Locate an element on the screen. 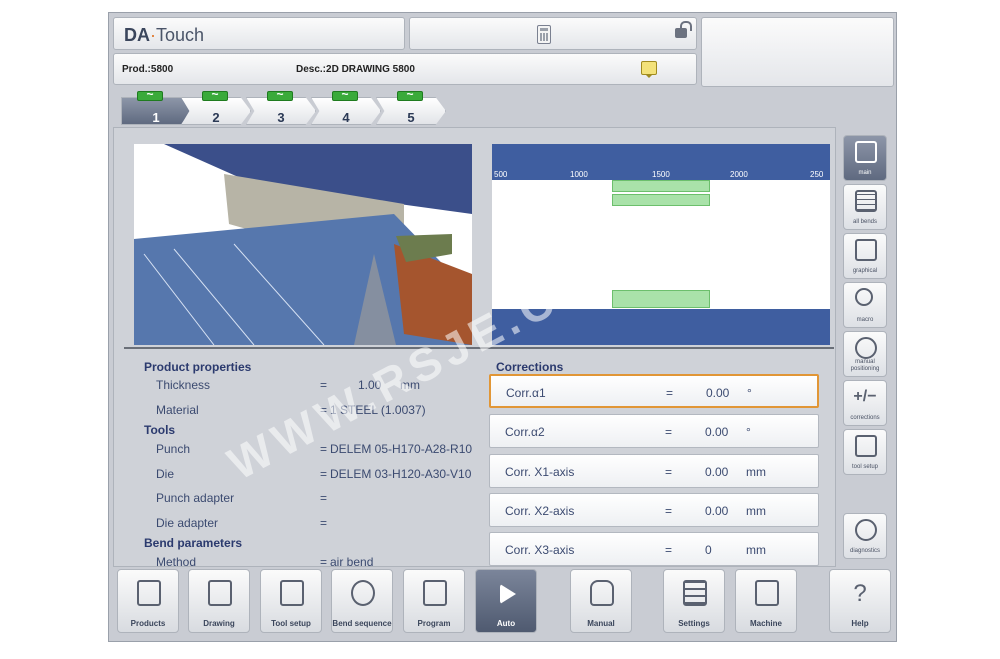  pages-icon is located at coordinates (435, 593).